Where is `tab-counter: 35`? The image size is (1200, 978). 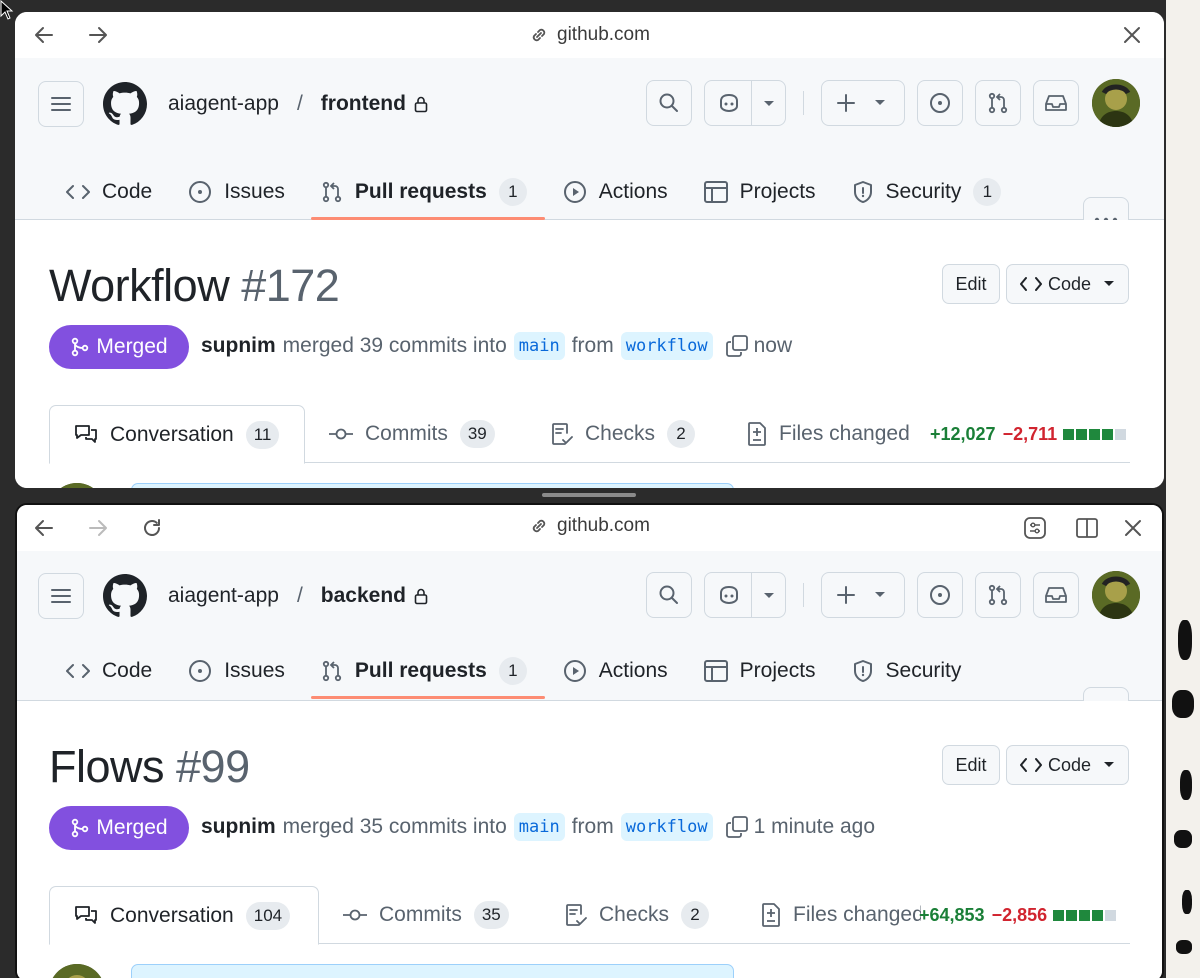 tab-counter: 35 is located at coordinates (491, 915).